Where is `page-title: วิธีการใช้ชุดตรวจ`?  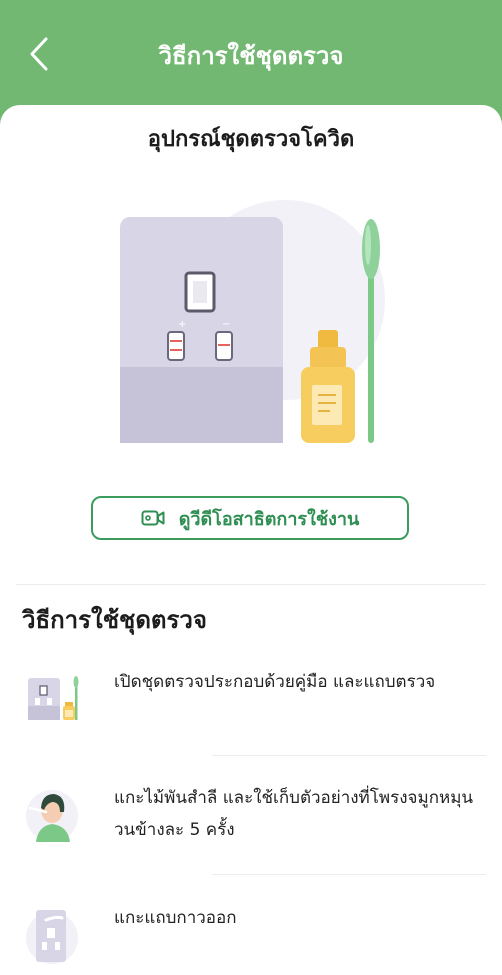 page-title: วิธีการใช้ชุดตรวจ is located at coordinates (251, 56).